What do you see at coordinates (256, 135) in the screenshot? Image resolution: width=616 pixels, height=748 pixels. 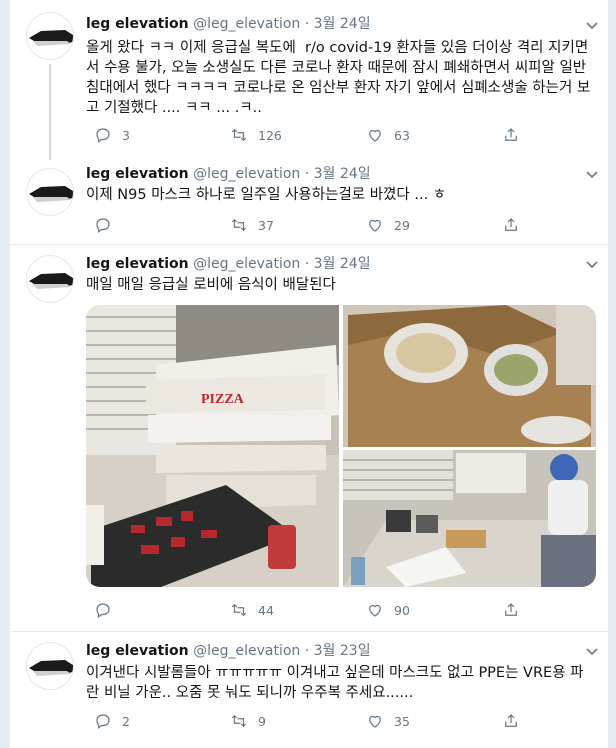 I see `retweet-button: 126` at bounding box center [256, 135].